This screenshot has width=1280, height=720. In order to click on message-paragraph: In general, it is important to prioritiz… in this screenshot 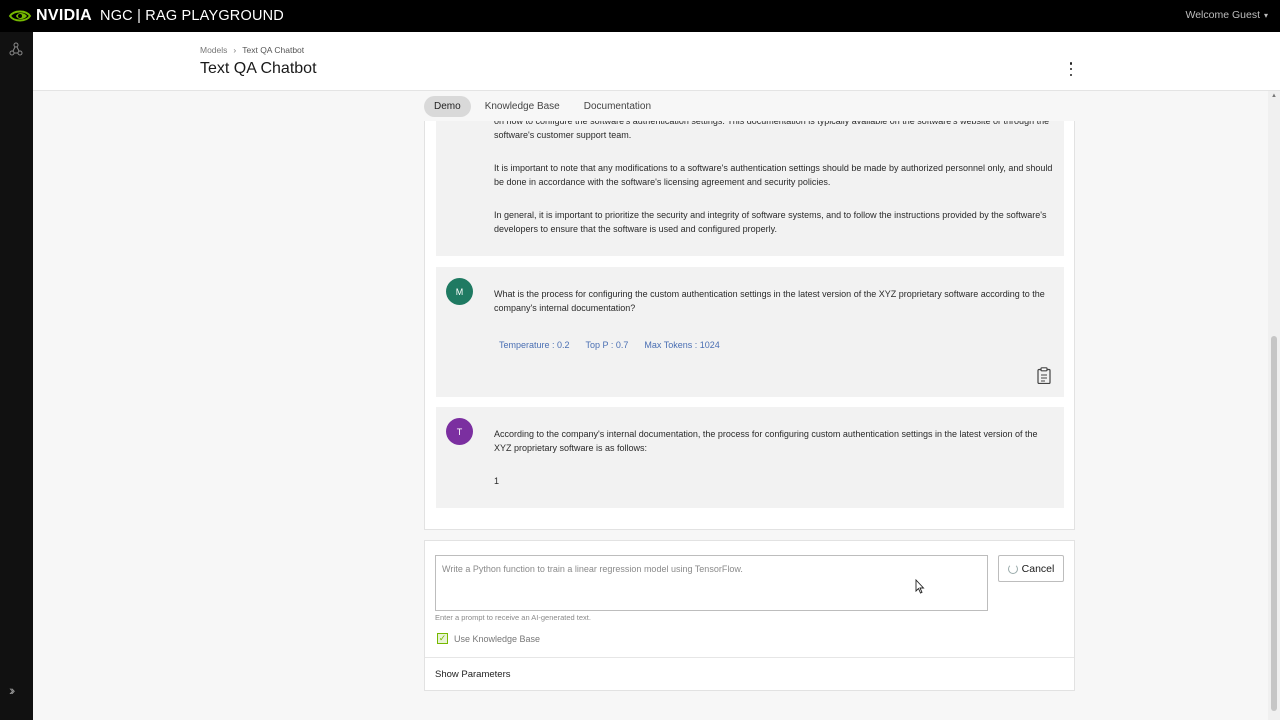, I will do `click(770, 222)`.